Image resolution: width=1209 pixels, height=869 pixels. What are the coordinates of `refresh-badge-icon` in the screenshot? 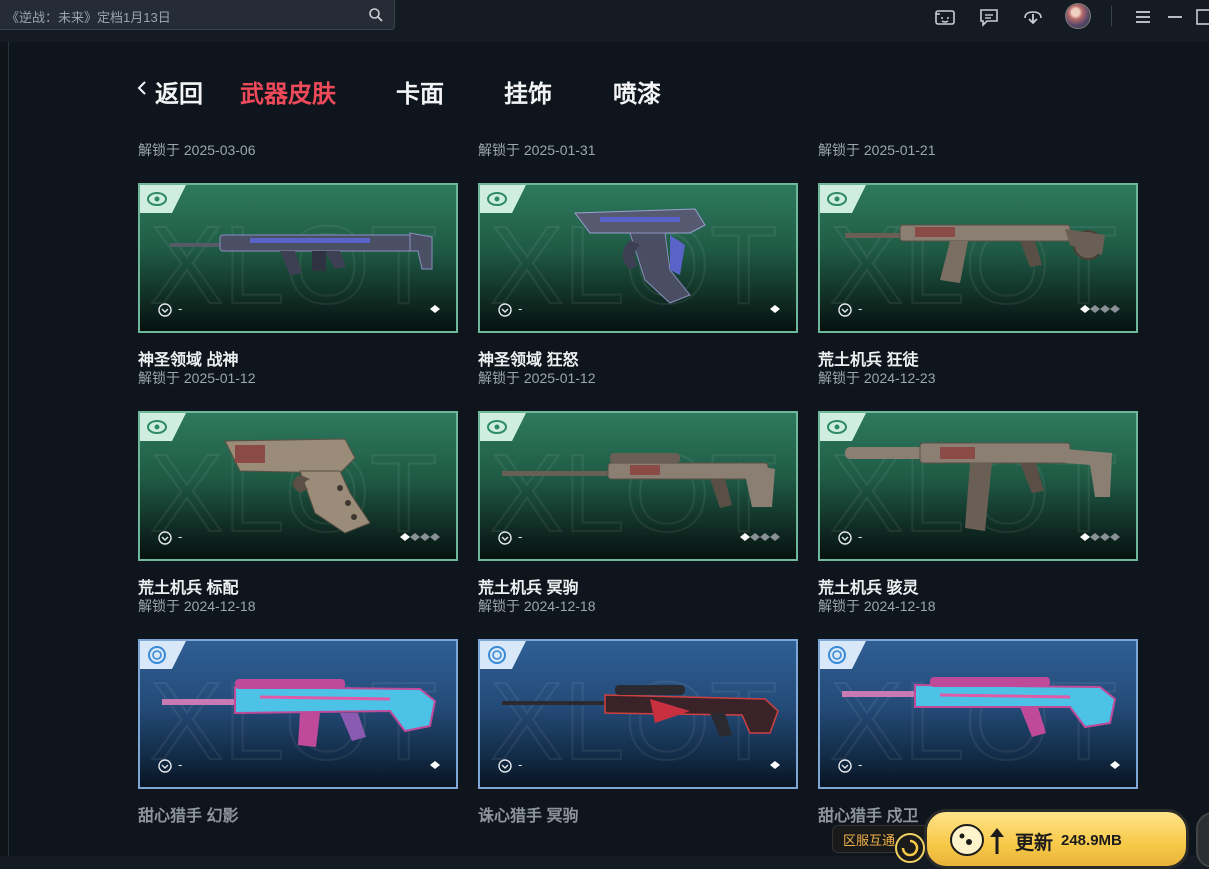 It's located at (915, 846).